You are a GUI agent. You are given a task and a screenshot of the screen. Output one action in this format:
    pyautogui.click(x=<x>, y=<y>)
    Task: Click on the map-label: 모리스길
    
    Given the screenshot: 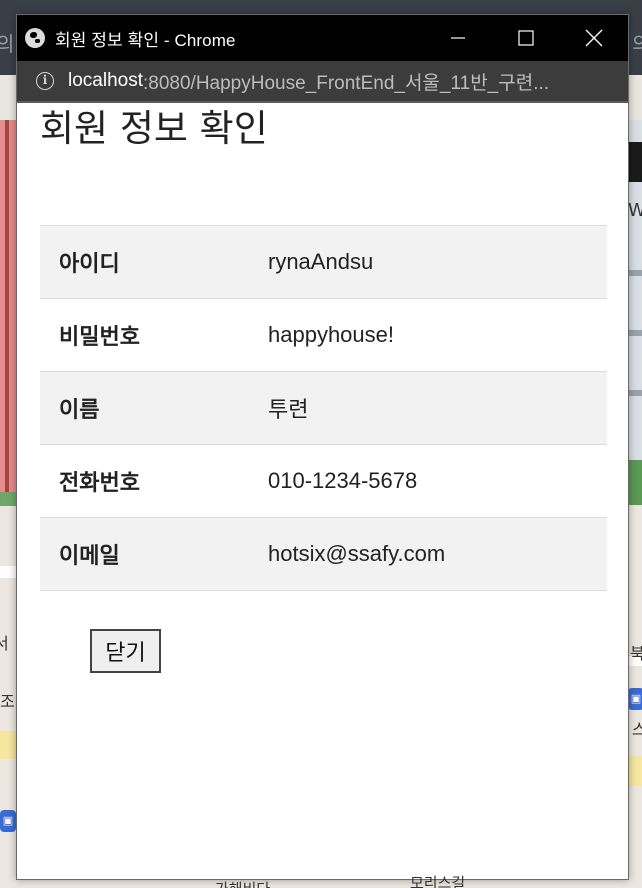 What is the action you would take?
    pyautogui.click(x=438, y=881)
    